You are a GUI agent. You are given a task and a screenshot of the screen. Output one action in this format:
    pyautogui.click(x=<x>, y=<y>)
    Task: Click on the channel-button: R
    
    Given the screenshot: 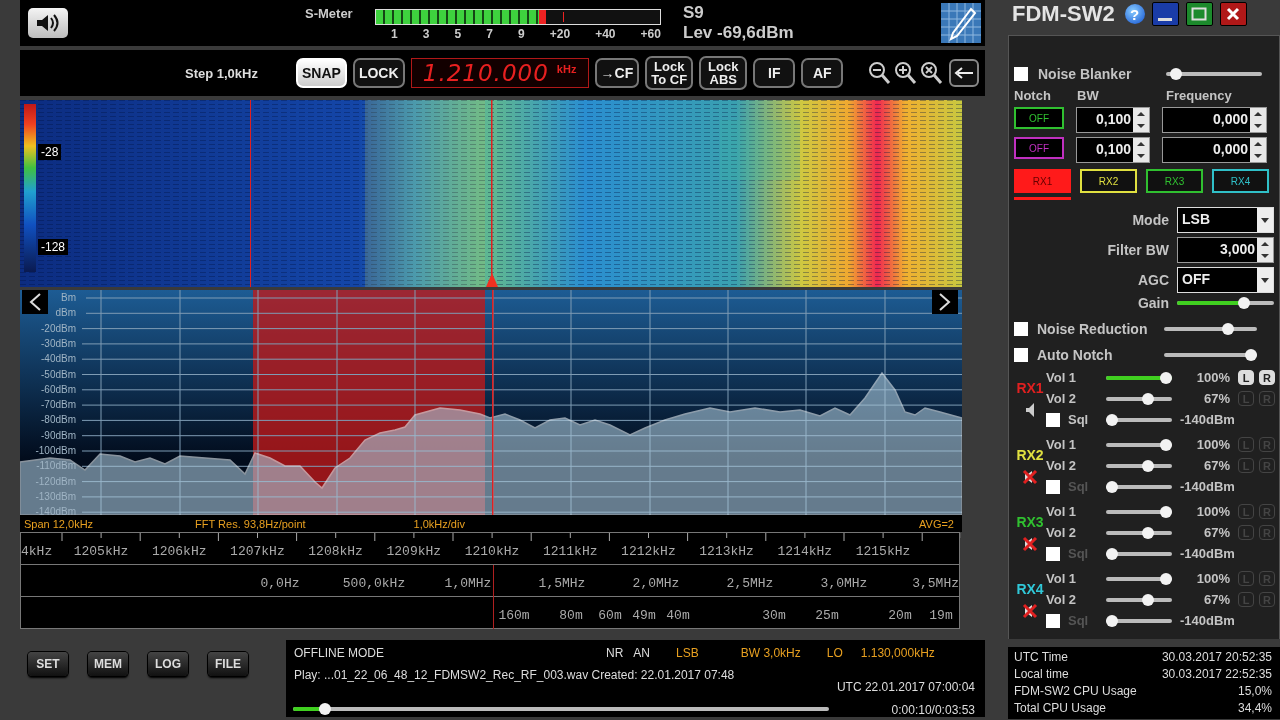 What is the action you would take?
    pyautogui.click(x=1267, y=377)
    